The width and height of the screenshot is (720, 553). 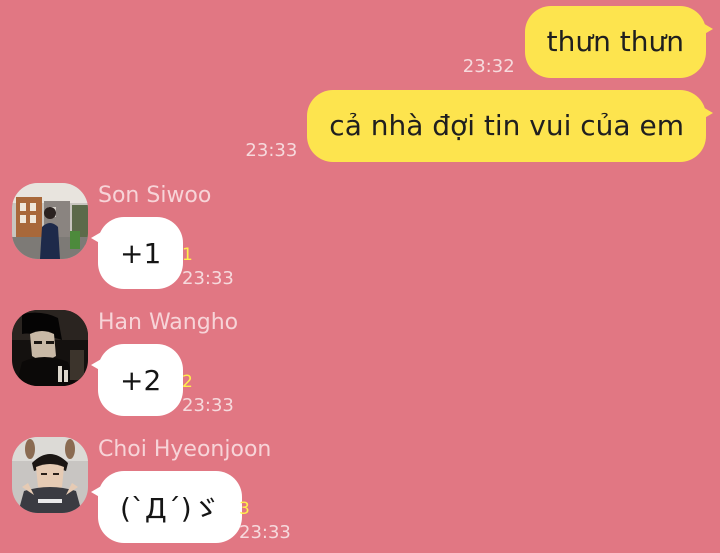 What do you see at coordinates (506, 125) in the screenshot?
I see `message-text: cả nhà đợi tin vui của em` at bounding box center [506, 125].